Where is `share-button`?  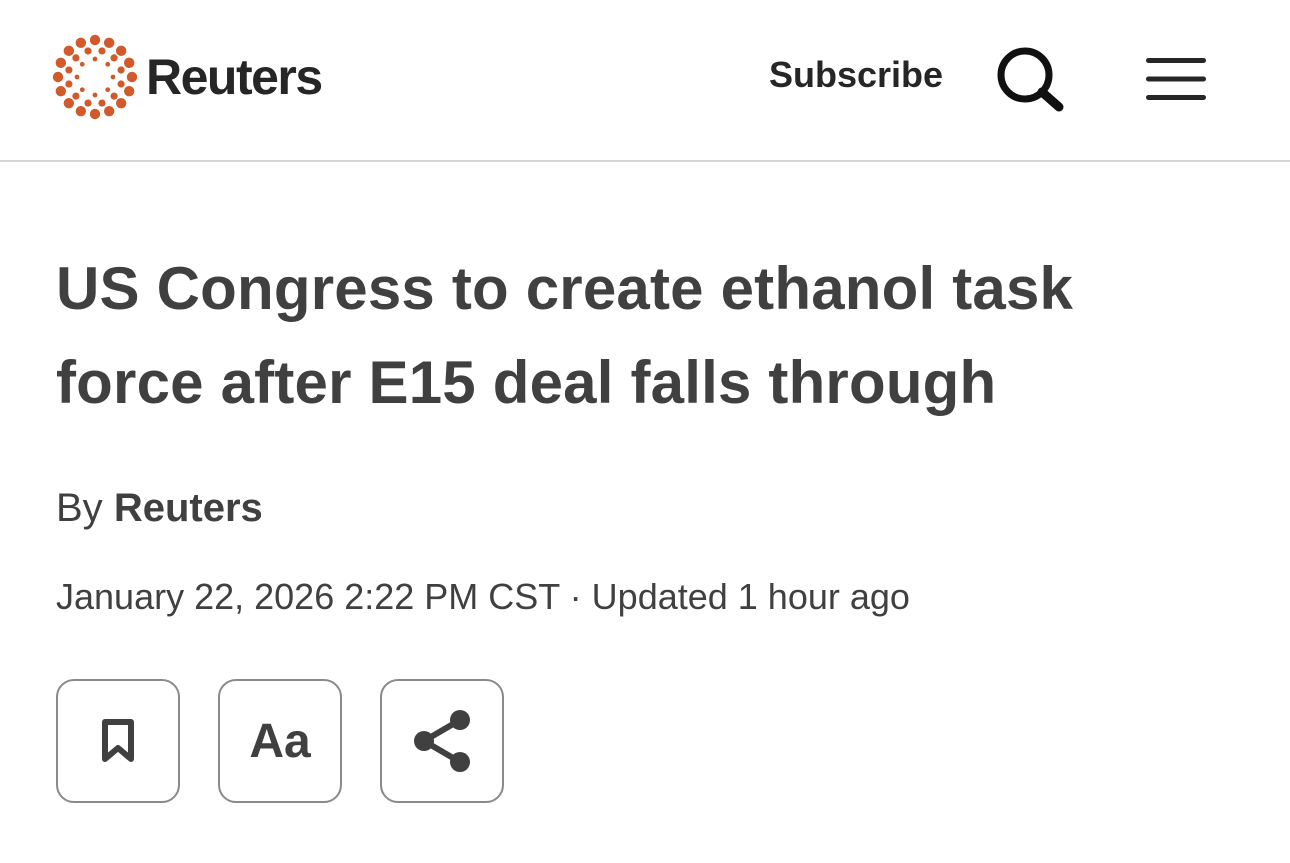 share-button is located at coordinates (442, 741).